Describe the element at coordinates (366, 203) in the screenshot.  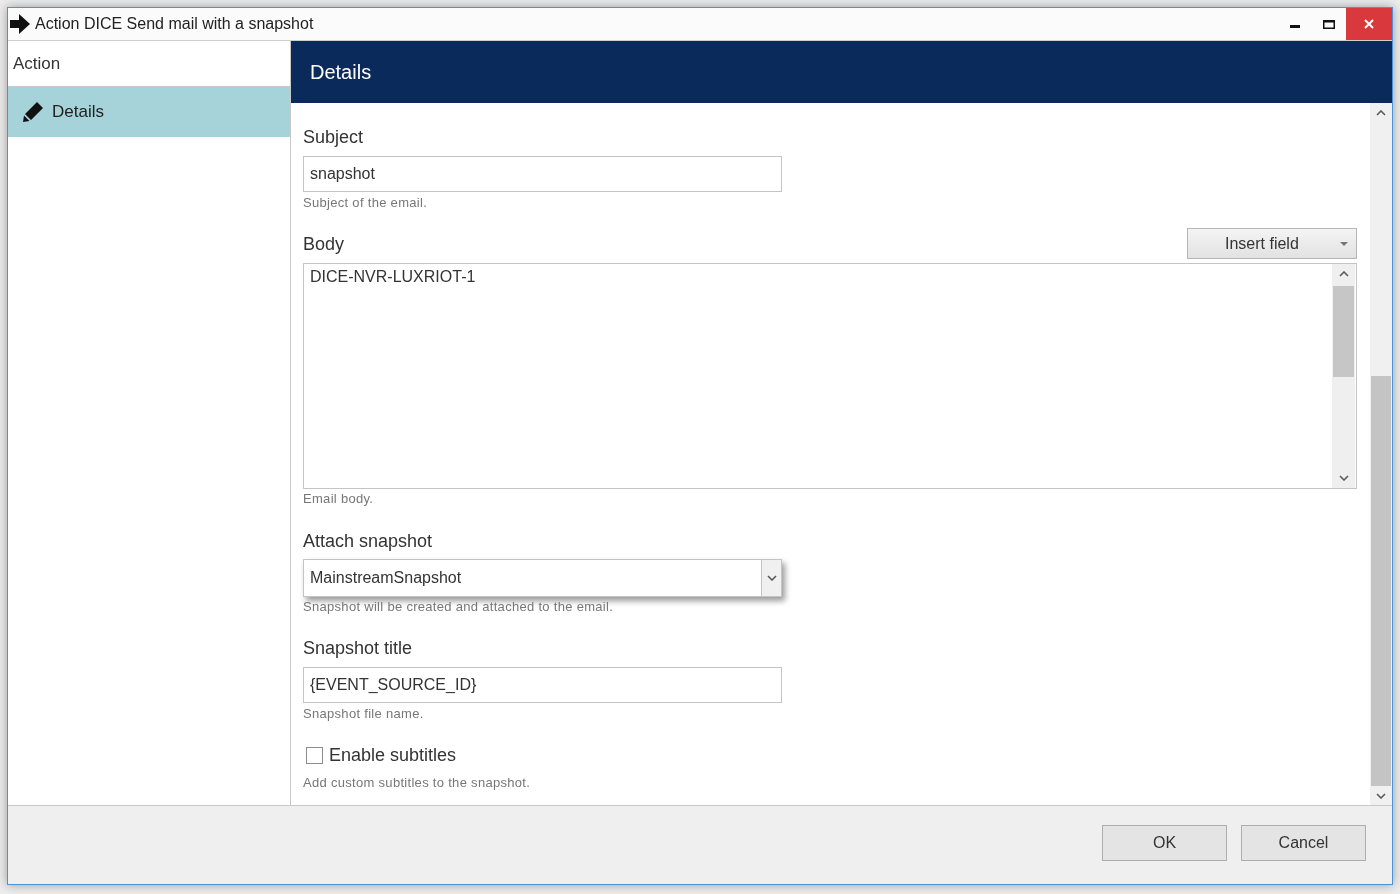
I see `field-hint: Subject of the email.` at that location.